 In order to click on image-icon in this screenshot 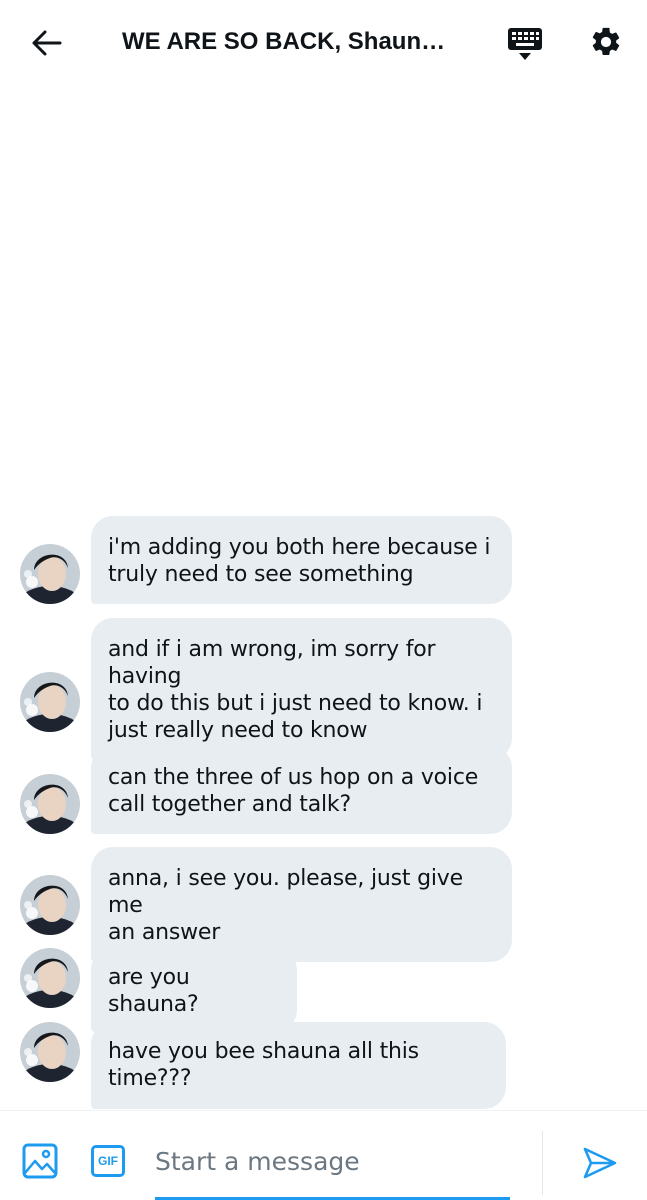, I will do `click(40, 1161)`.